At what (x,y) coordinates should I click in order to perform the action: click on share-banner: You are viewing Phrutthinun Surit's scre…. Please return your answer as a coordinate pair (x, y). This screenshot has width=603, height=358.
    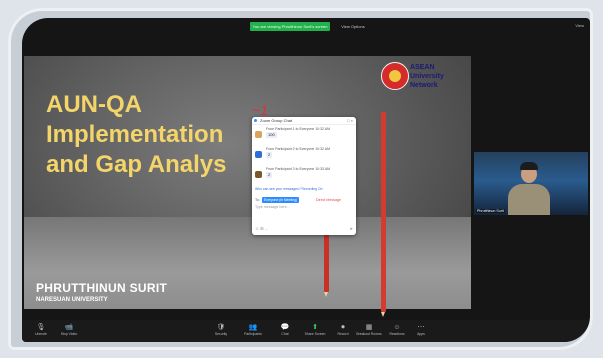
    Looking at the image, I should click on (290, 26).